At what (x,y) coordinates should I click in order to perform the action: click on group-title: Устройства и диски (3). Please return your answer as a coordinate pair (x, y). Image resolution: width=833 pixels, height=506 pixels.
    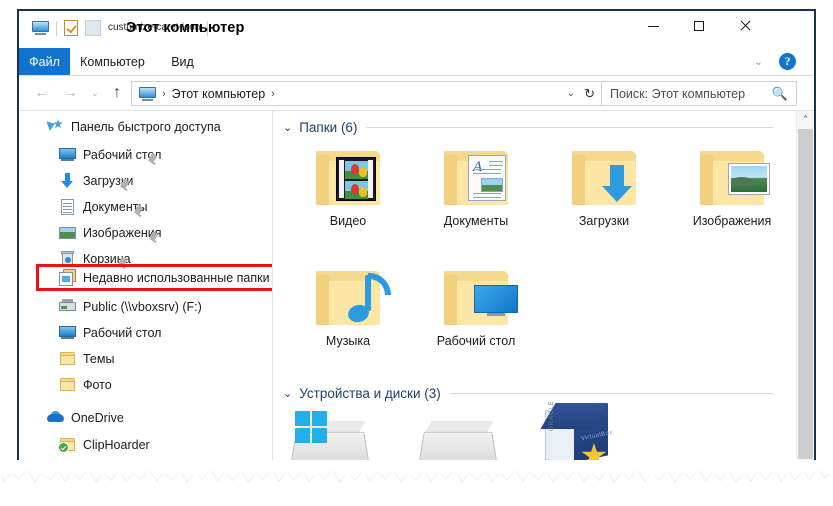
    Looking at the image, I should click on (370, 393).